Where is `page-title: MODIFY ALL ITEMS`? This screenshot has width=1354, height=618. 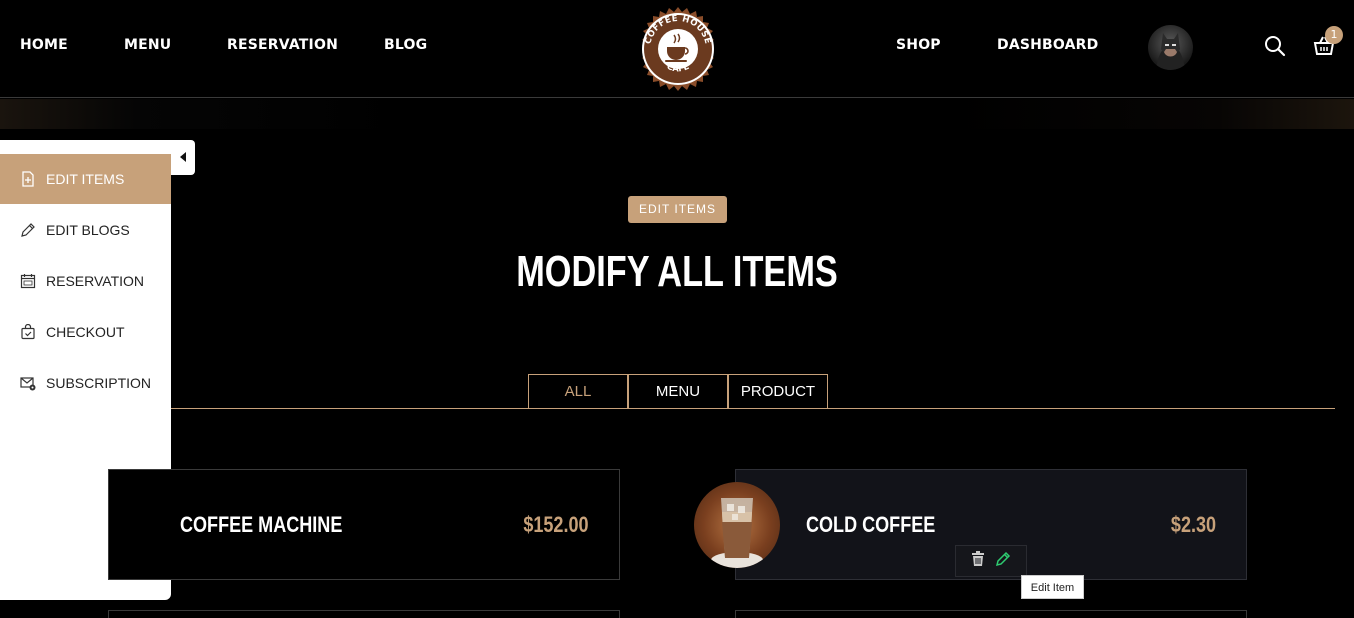
page-title: MODIFY ALL ITEMS is located at coordinates (677, 271).